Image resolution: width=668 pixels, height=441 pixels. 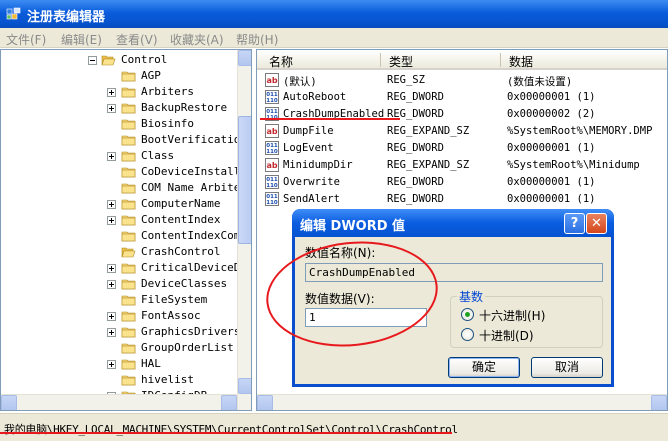 What do you see at coordinates (257, 39) in the screenshot?
I see `menu-help: 帮助(H)` at bounding box center [257, 39].